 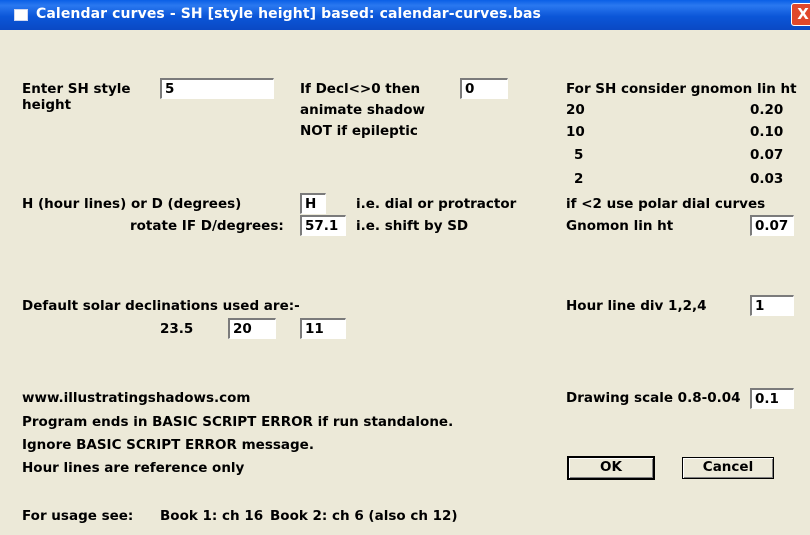 What do you see at coordinates (76, 89) in the screenshot?
I see `style-height-label-line1: Enter SH style` at bounding box center [76, 89].